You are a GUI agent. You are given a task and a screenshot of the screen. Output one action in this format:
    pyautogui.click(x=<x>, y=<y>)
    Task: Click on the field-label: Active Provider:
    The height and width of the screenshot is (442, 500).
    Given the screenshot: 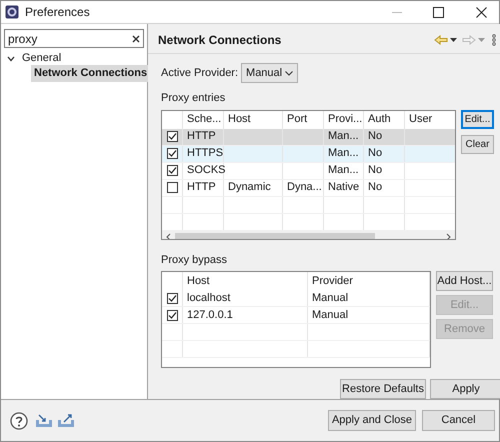 What is the action you would take?
    pyautogui.click(x=199, y=73)
    